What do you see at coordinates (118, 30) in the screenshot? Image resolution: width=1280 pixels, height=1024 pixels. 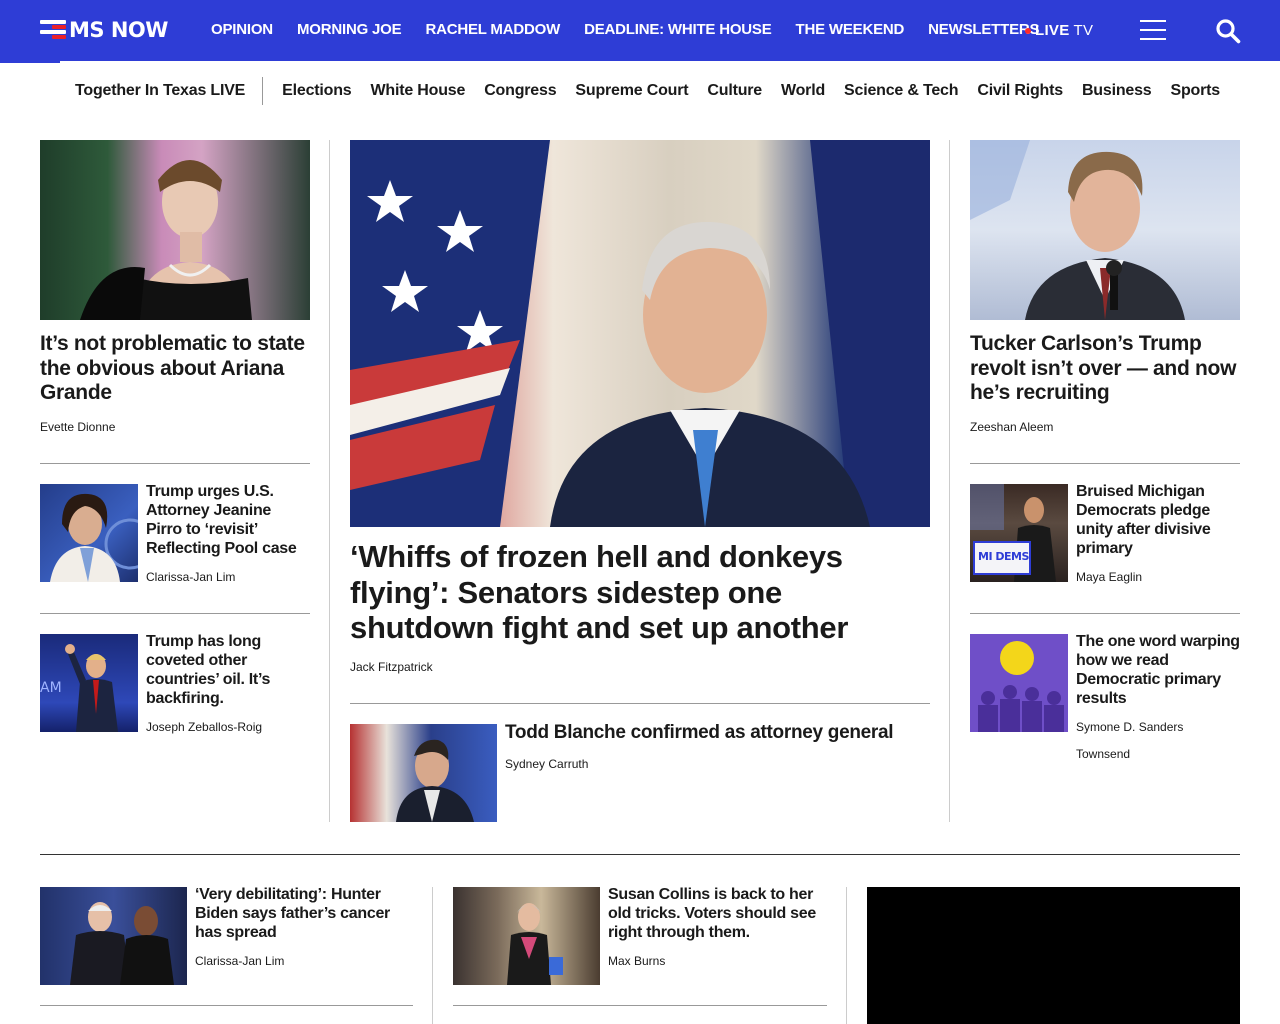 I see `logo-text: MS NOW` at bounding box center [118, 30].